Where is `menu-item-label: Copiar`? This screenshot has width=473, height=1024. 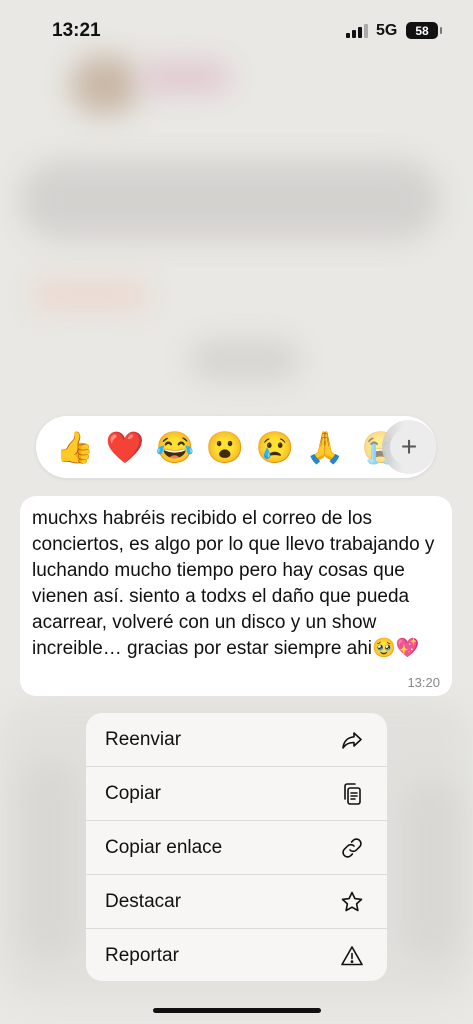 menu-item-label: Copiar is located at coordinates (133, 793).